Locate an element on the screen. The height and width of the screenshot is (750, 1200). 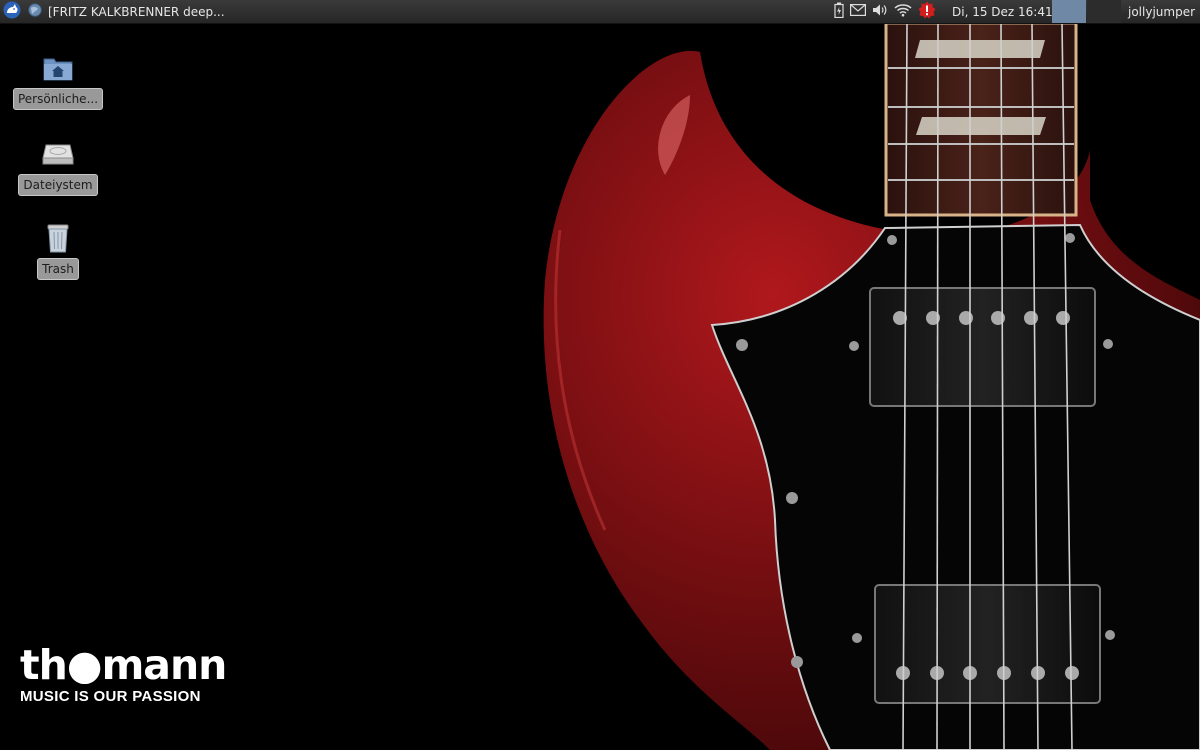
trash-icon is located at coordinates (58, 238).